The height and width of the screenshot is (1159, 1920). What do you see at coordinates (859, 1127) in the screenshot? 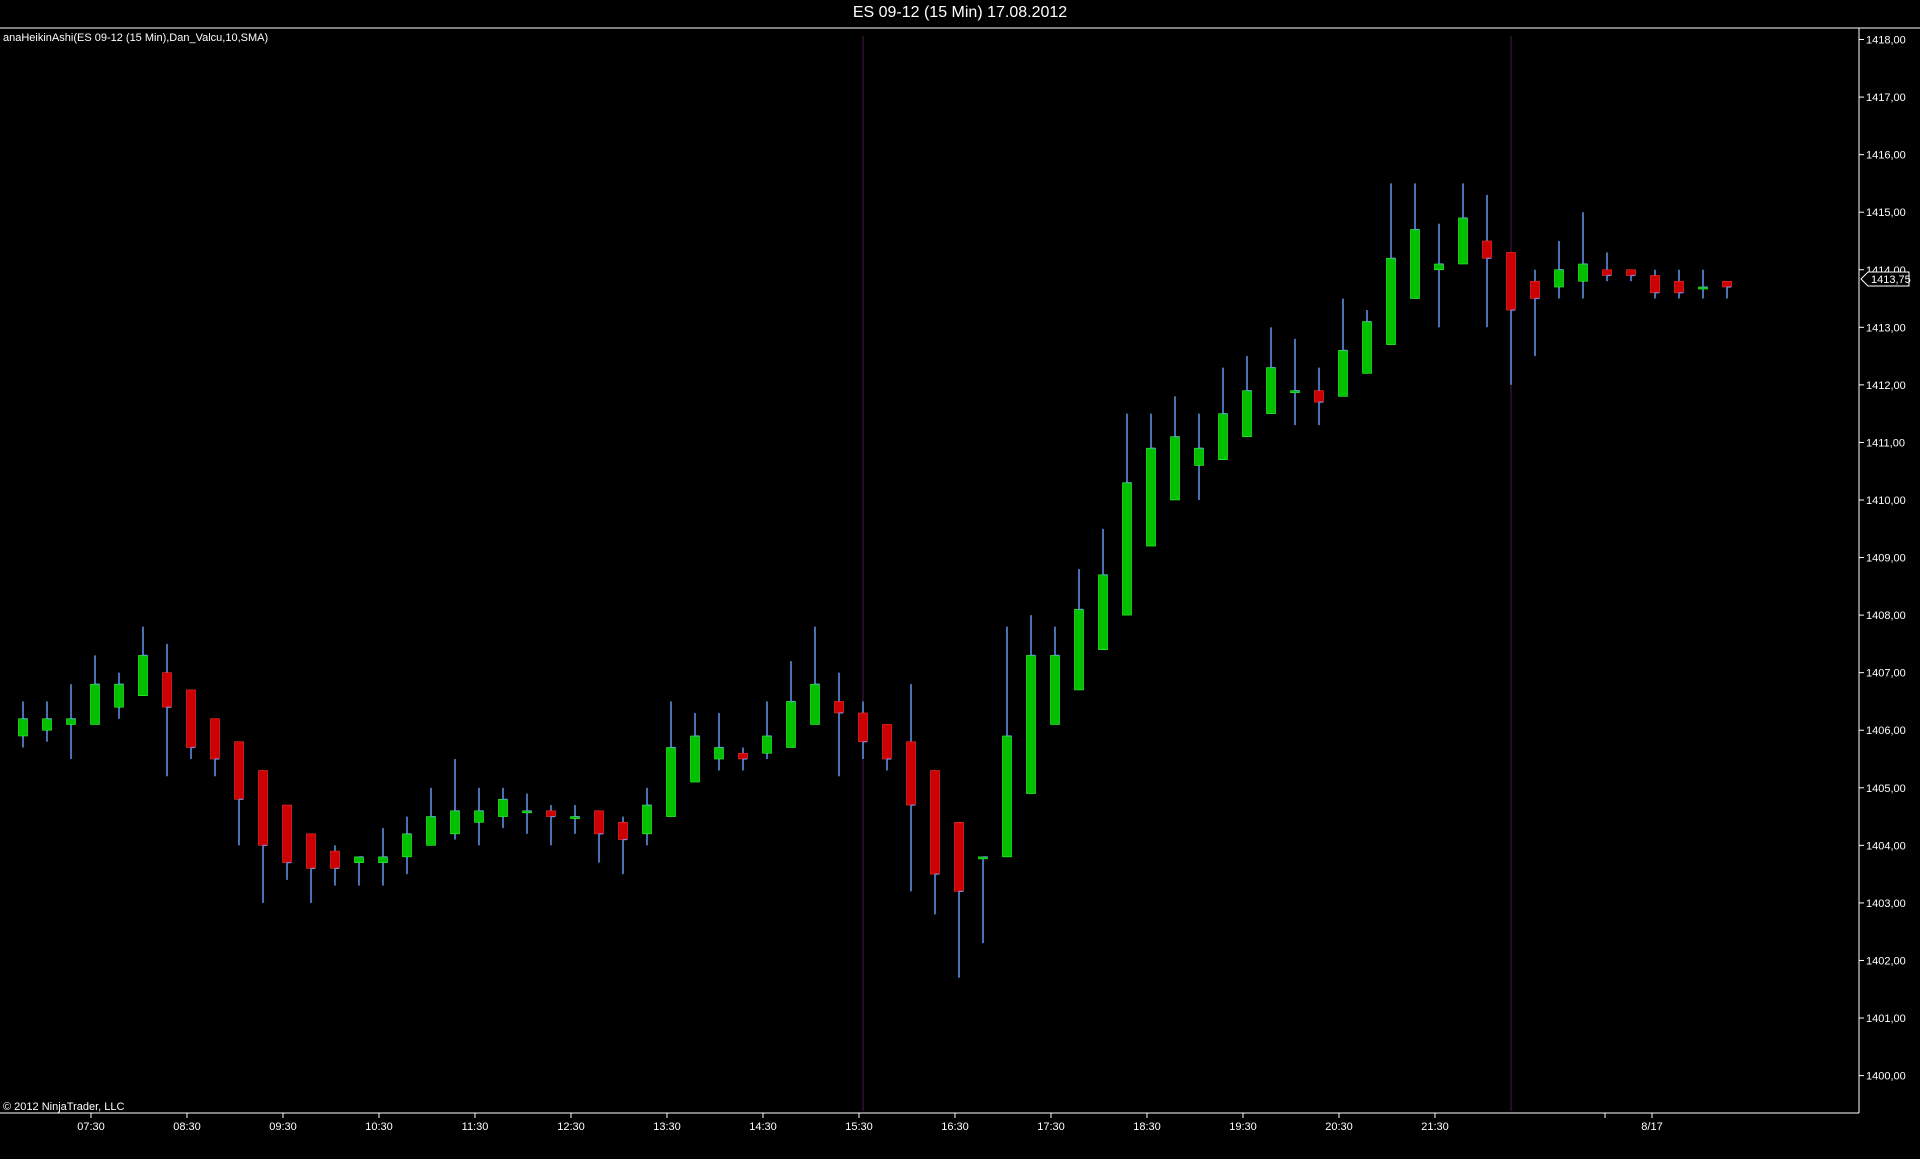
I see `x-tick-label: 15:30` at bounding box center [859, 1127].